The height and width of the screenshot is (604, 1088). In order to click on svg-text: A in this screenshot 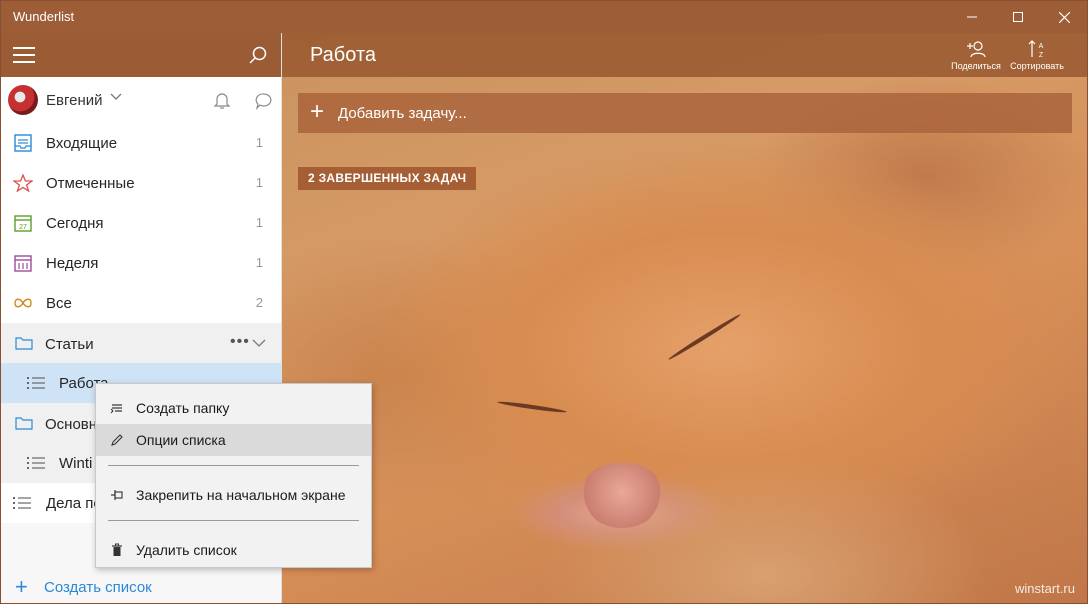, I will do `click(1041, 46)`.